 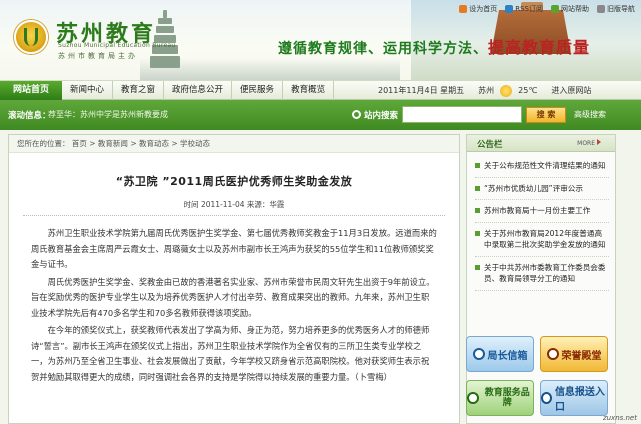 What do you see at coordinates (546, 398) in the screenshot?
I see `upload-icon` at bounding box center [546, 398].